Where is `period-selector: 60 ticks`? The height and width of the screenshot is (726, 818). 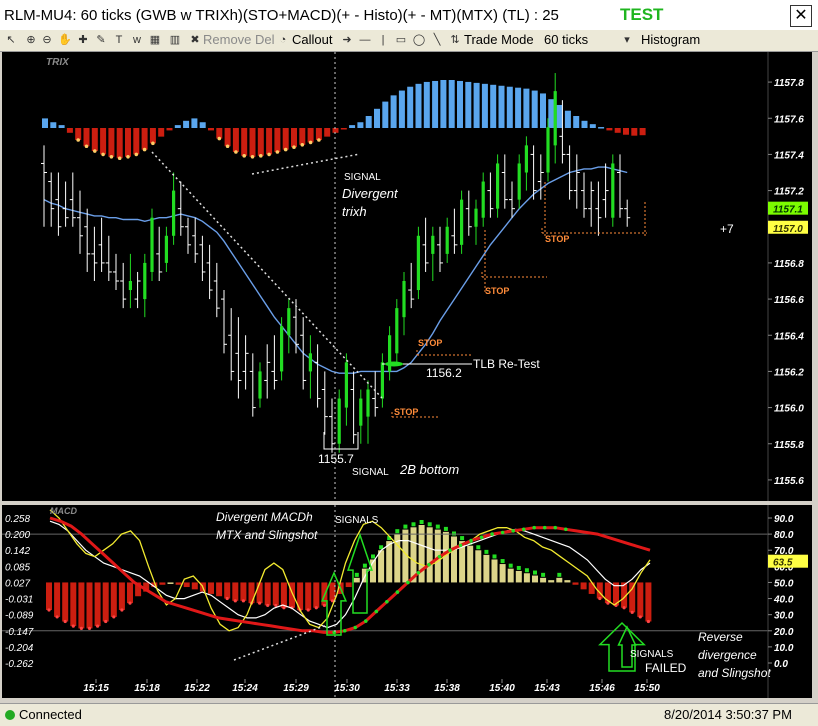
period-selector: 60 ticks is located at coordinates (566, 39).